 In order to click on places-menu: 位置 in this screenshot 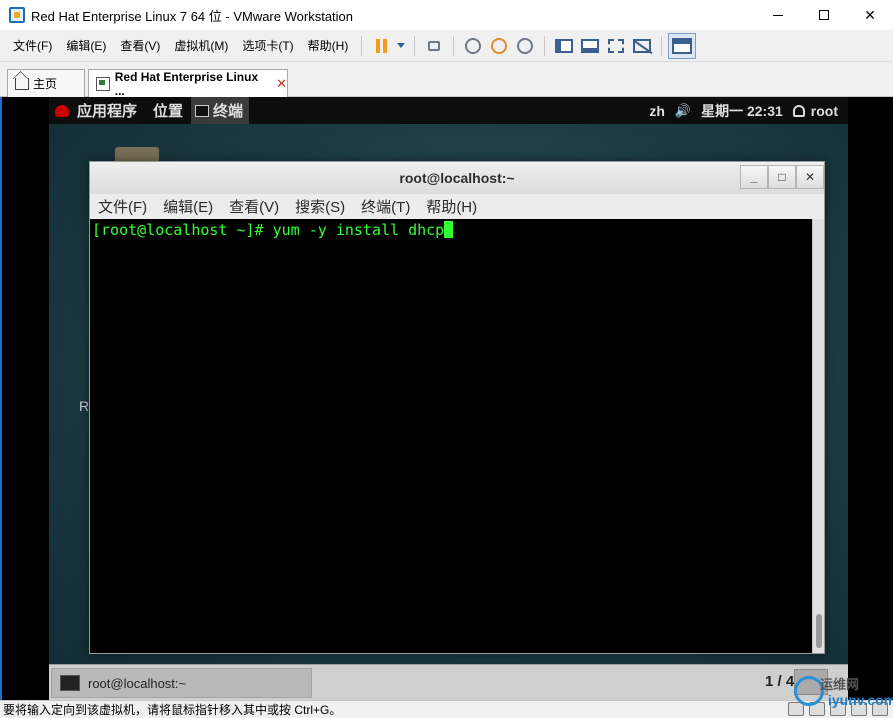, I will do `click(168, 110)`.